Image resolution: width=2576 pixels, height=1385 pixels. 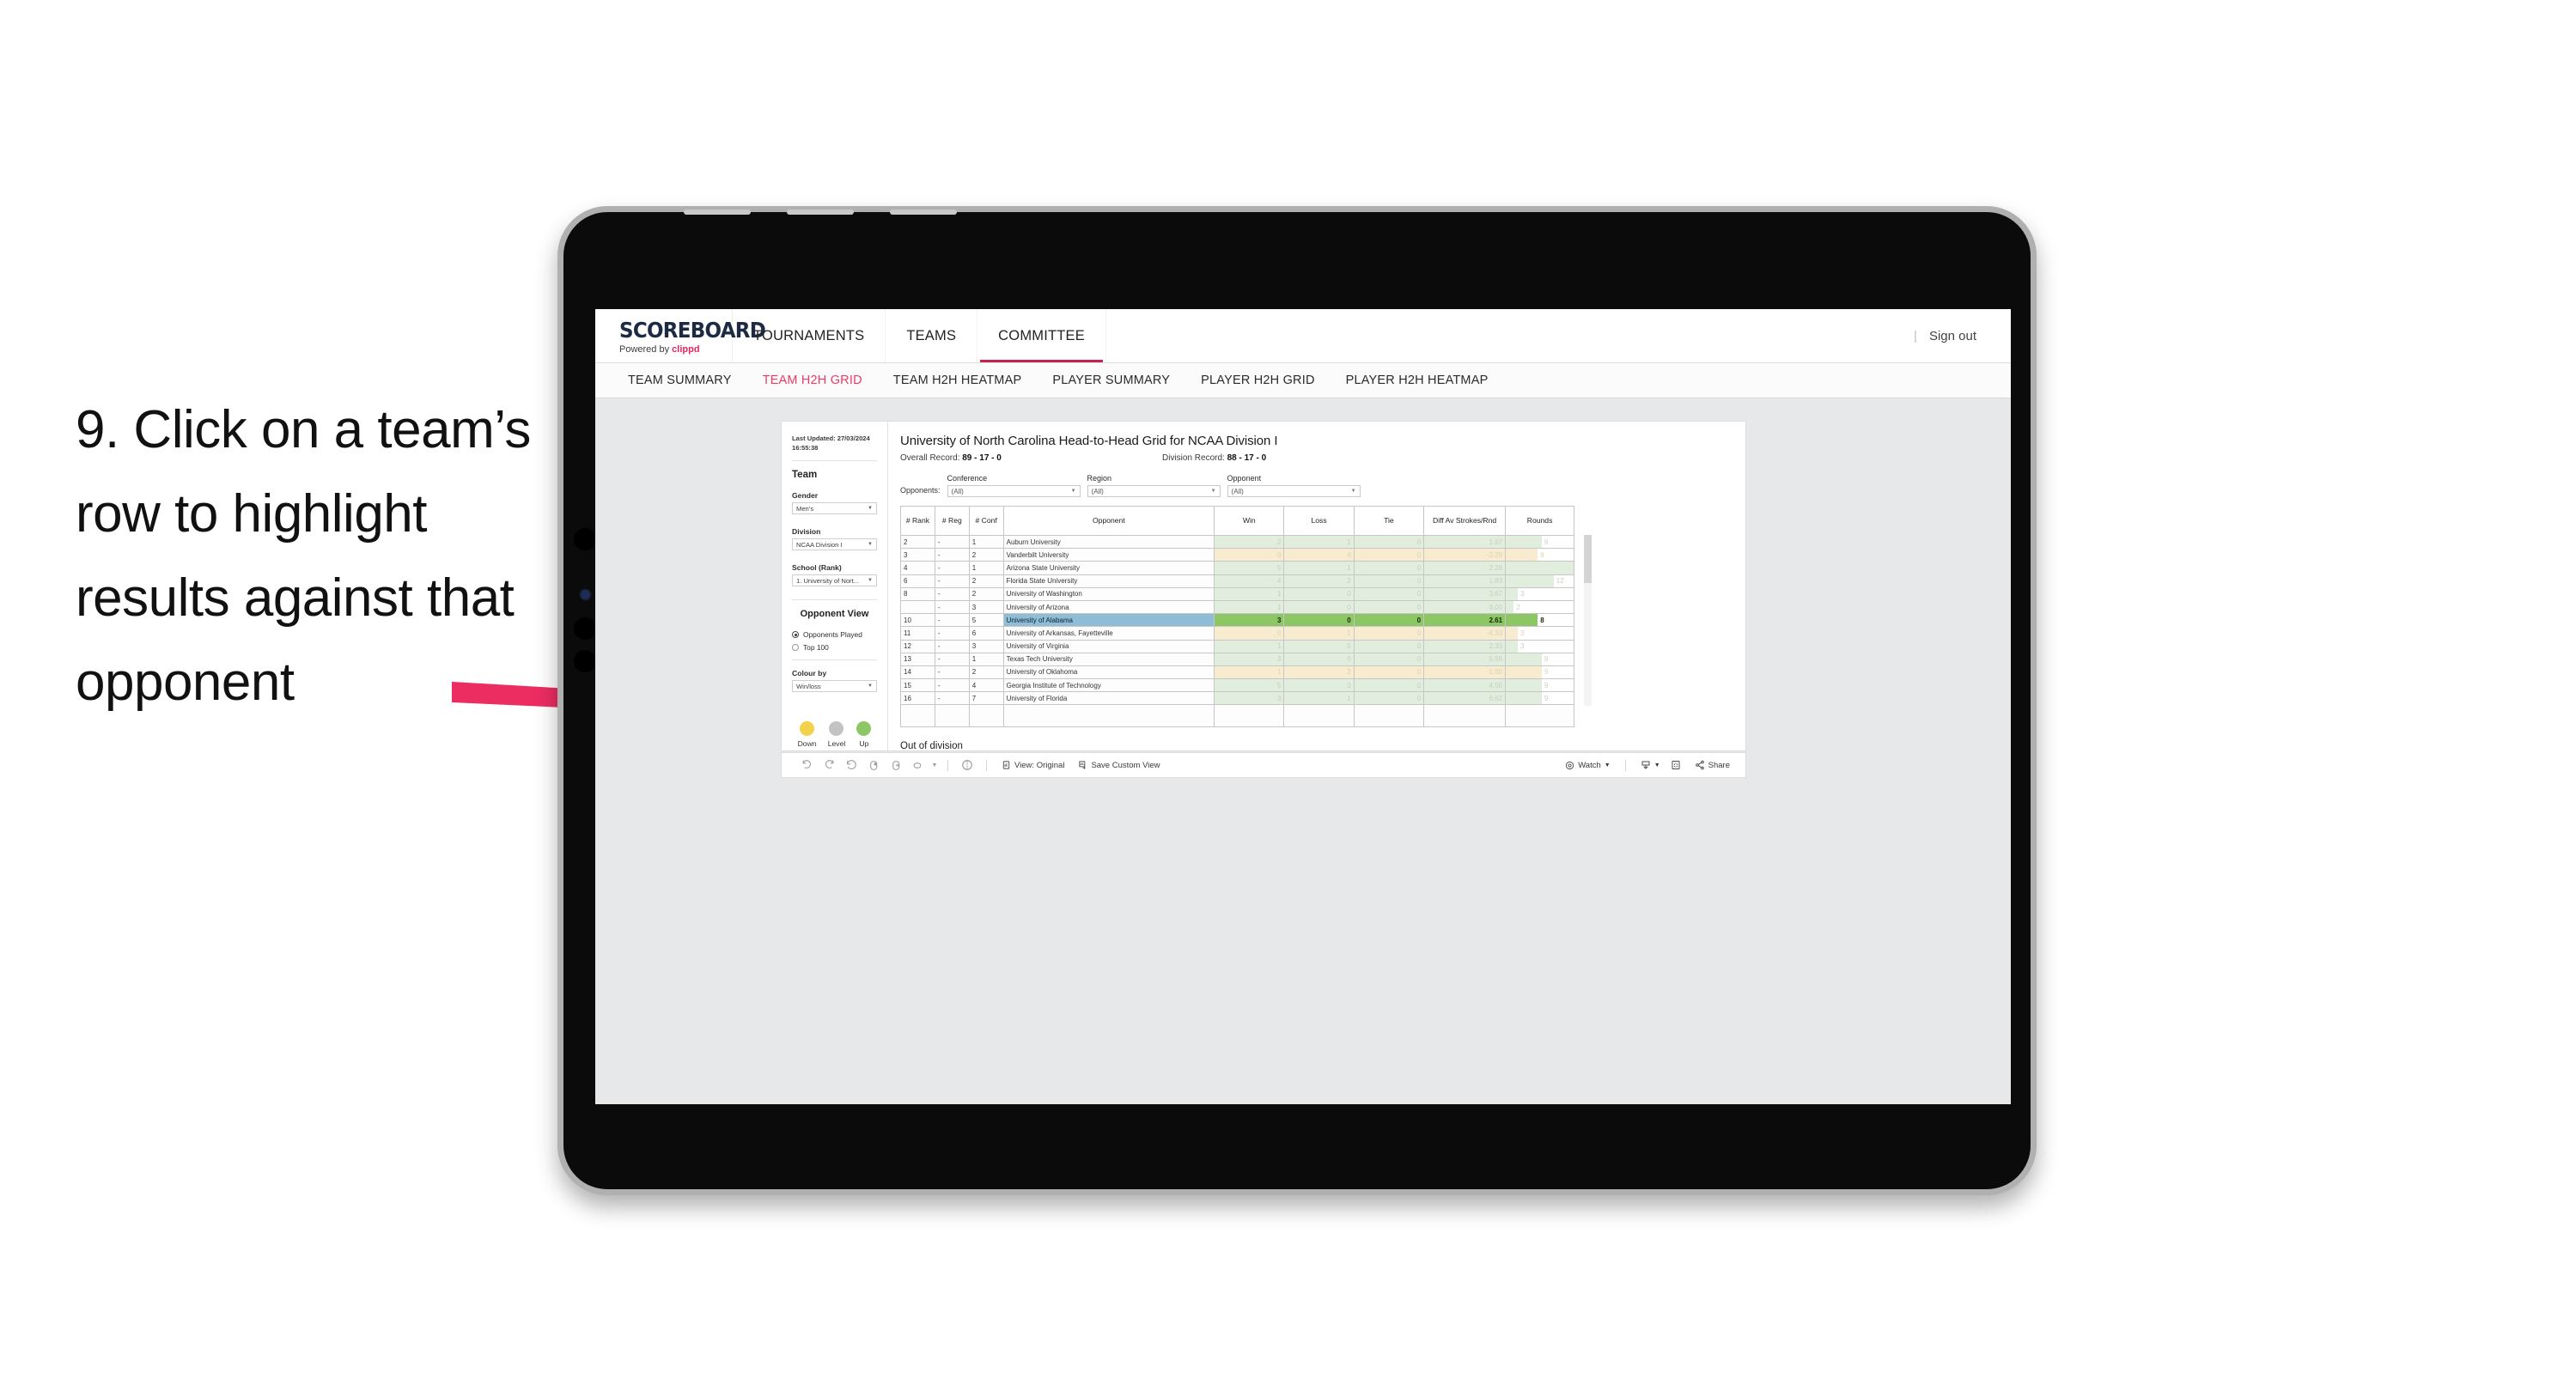 I want to click on watch-button: Watch ▼, so click(x=1587, y=765).